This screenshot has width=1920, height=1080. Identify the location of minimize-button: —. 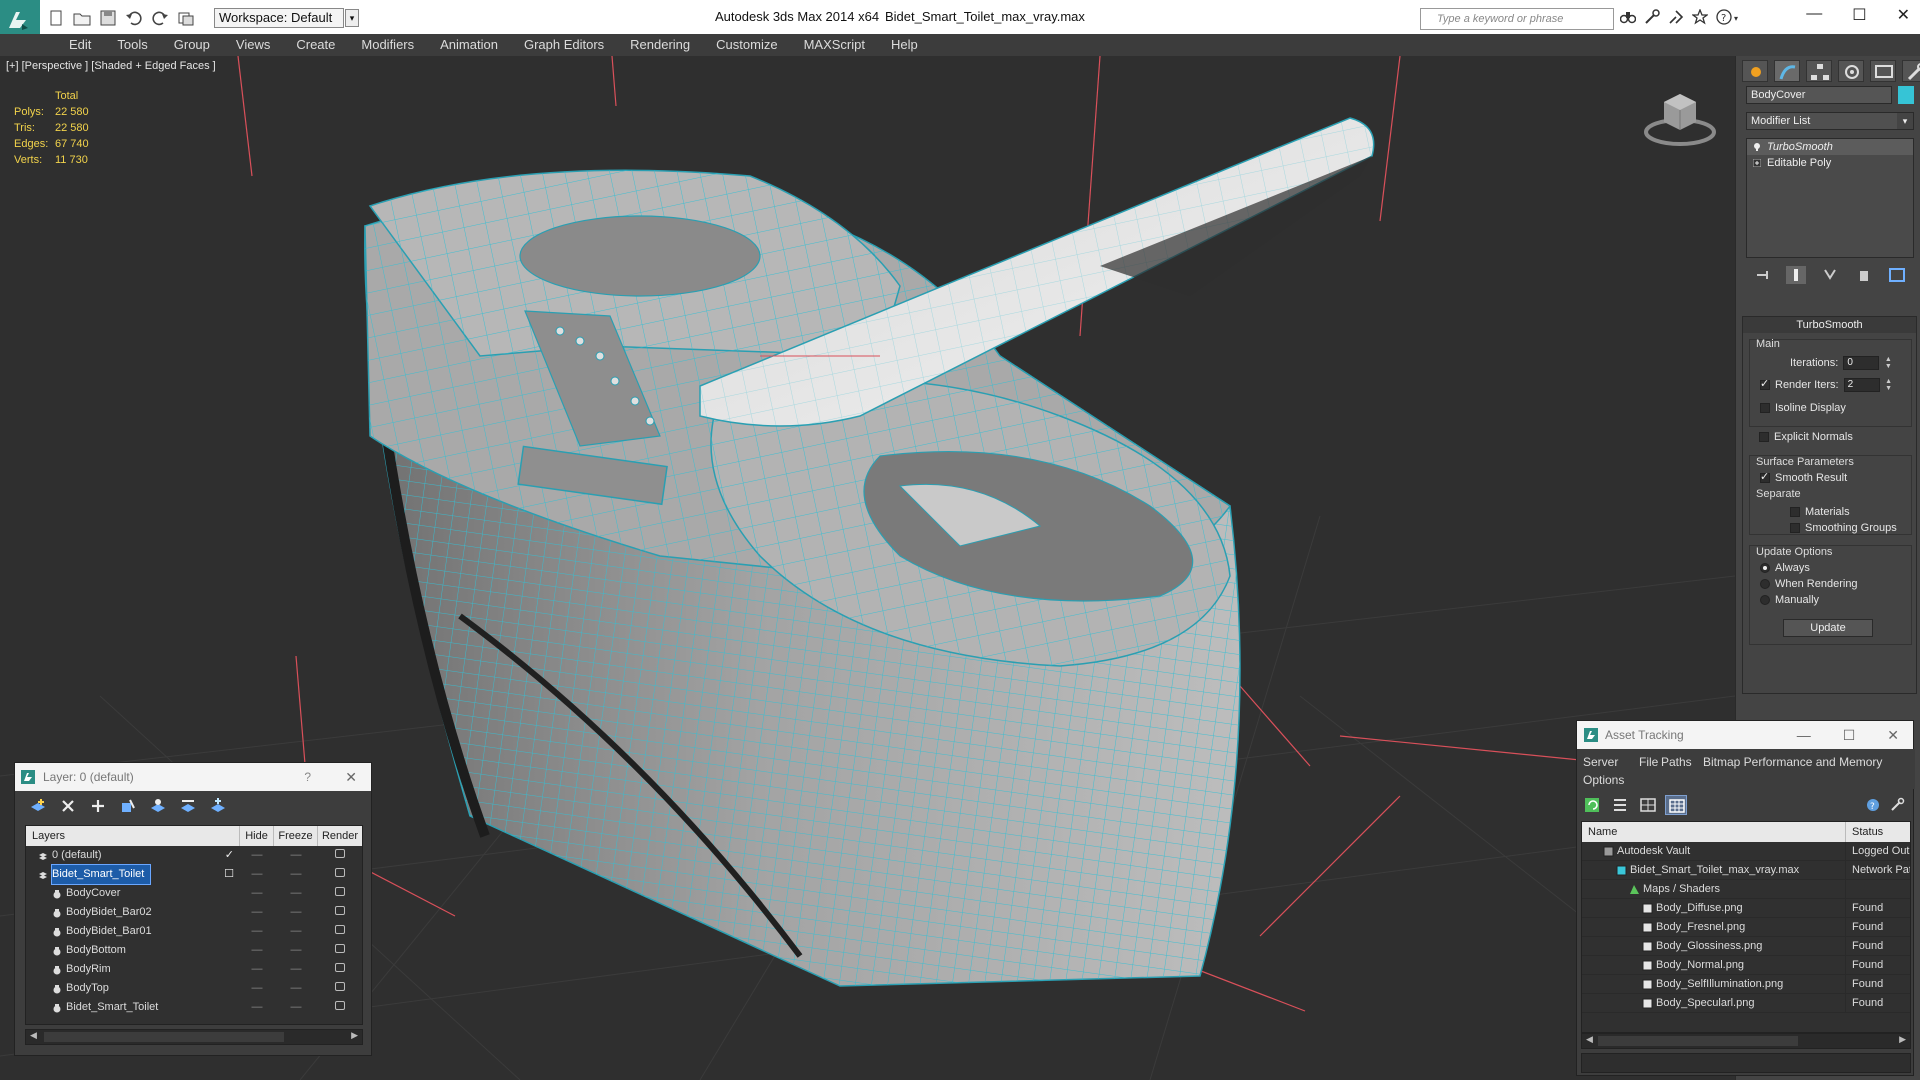
(1804, 735).